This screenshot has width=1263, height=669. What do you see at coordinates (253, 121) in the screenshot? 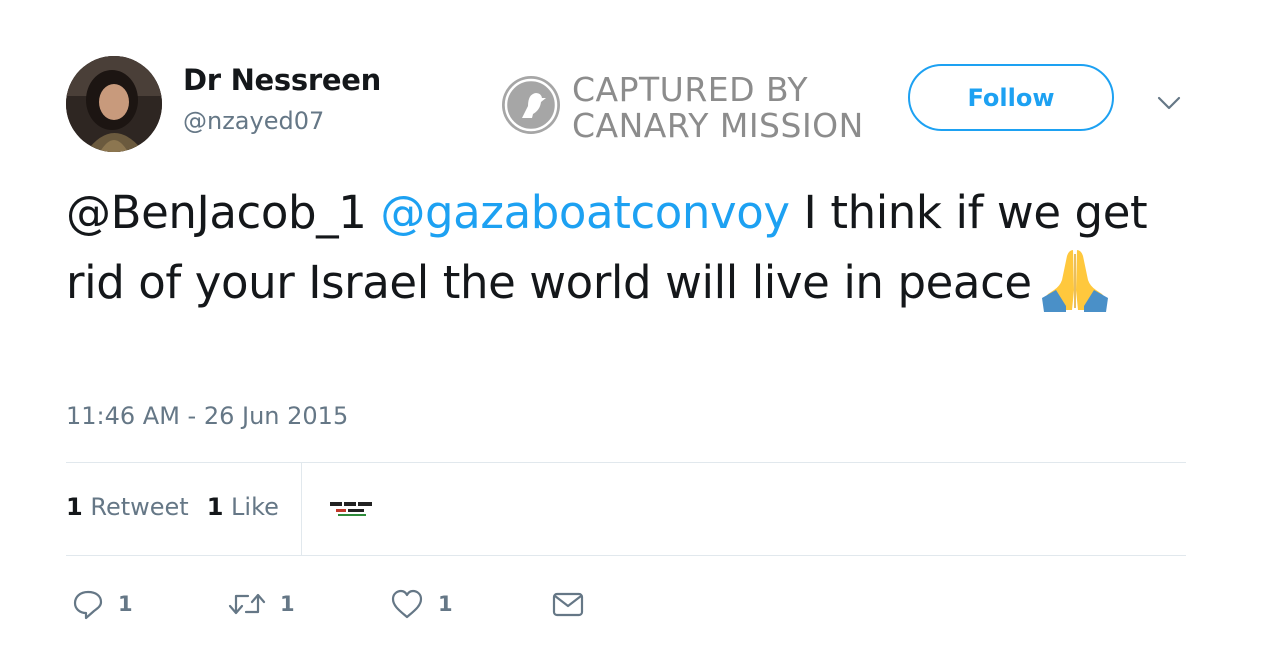
I see `user-handle: @nzayed07` at bounding box center [253, 121].